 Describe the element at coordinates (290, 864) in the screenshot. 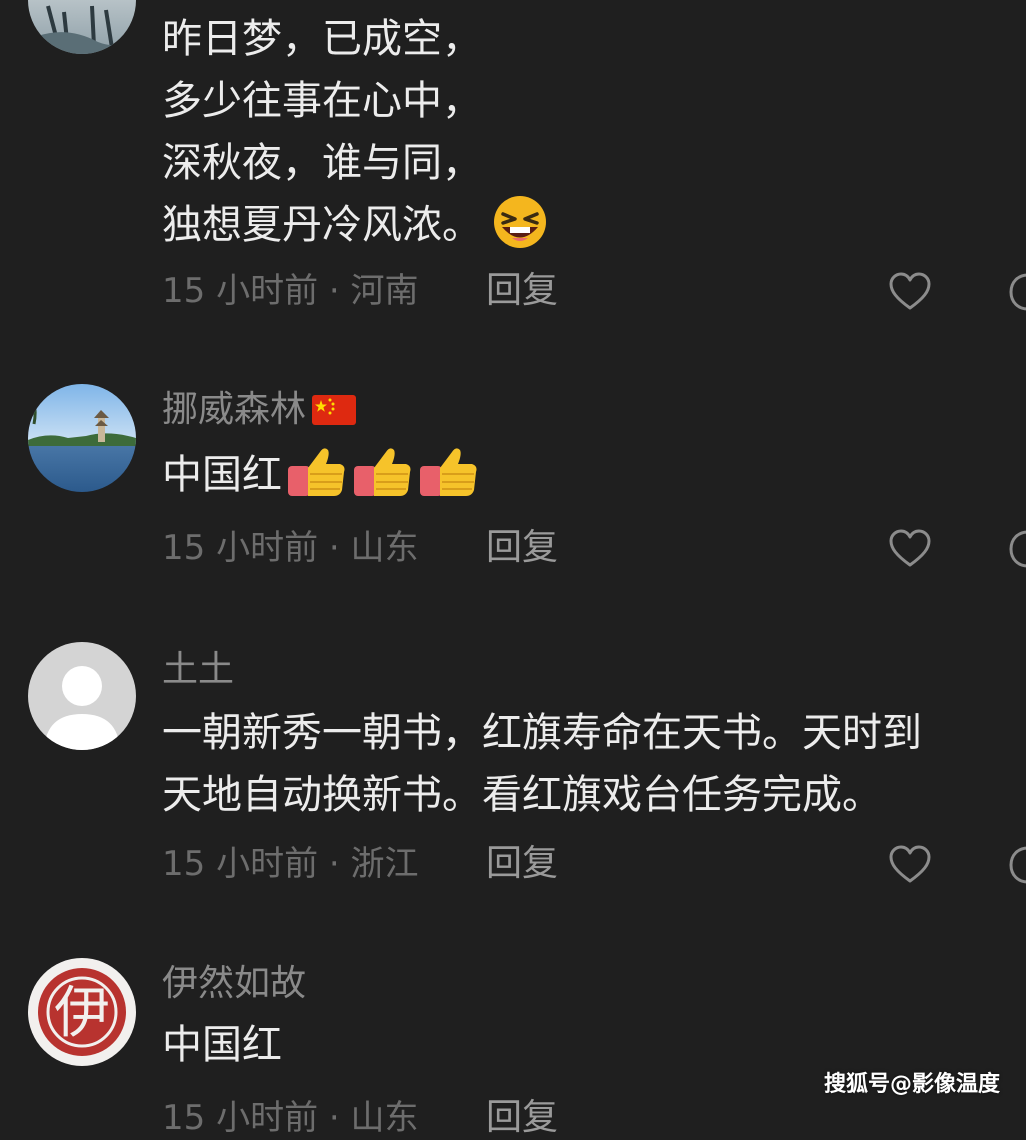

I see `comment-meta: 15 小时前 · 浙江` at that location.